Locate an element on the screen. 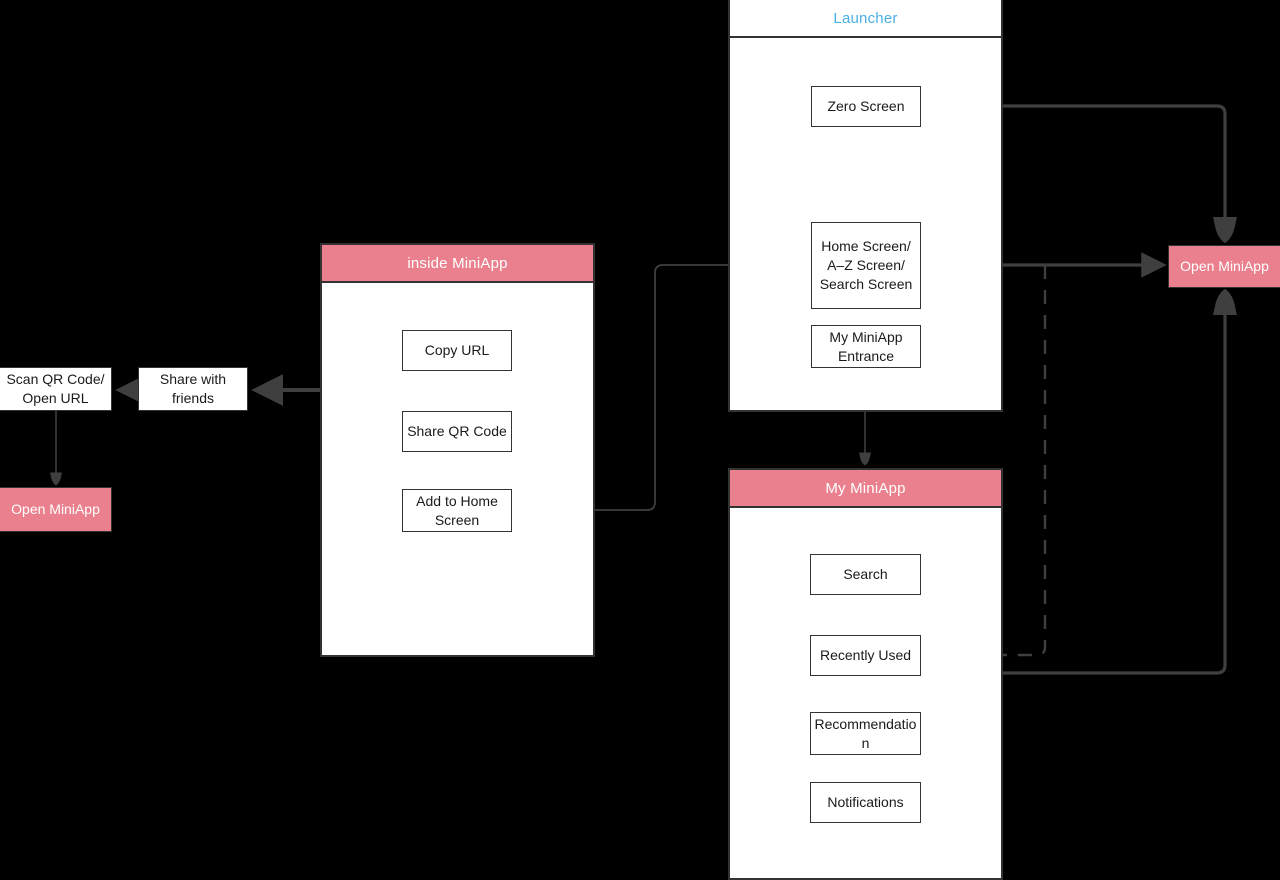 This screenshot has width=1280, height=880. node-search: Search is located at coordinates (865, 574).